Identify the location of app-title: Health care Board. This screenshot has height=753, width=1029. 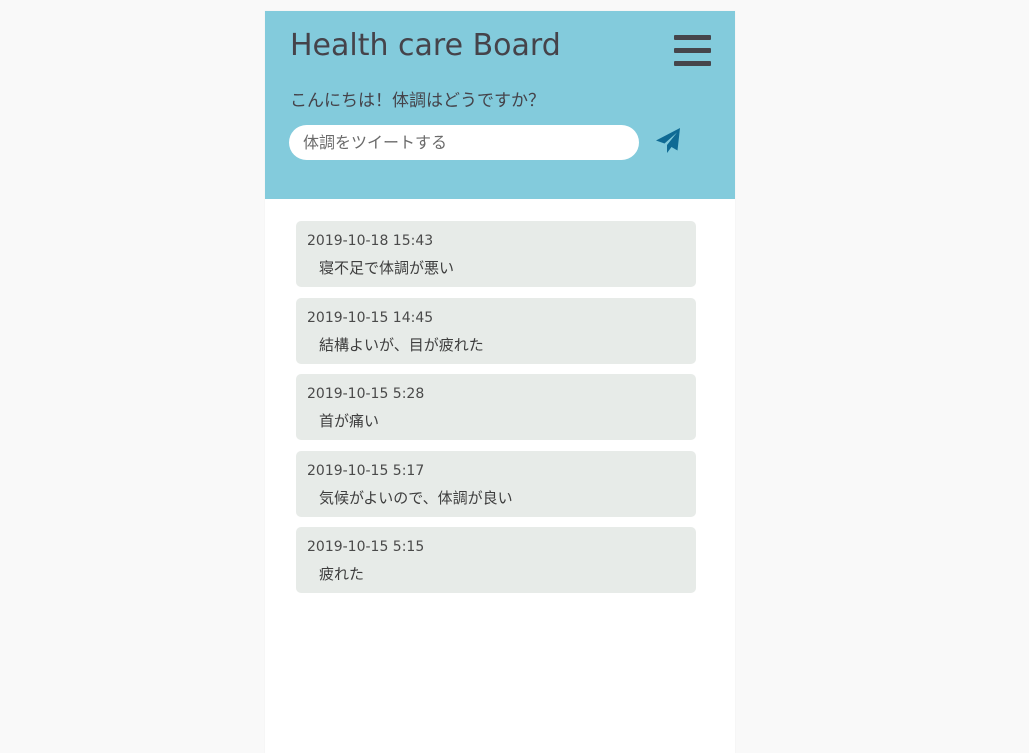
(425, 45).